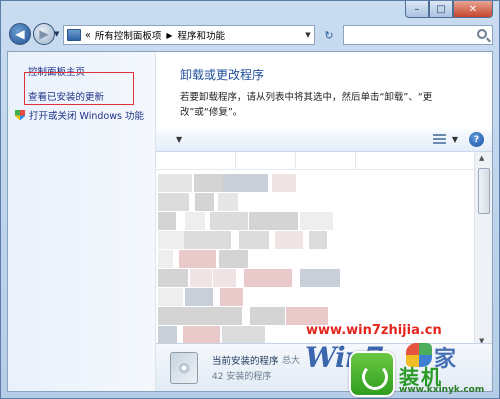  I want to click on page-description: 若要卸载程序，请从列表中将其选中，然后单击“卸载”、“更改”或“修复”。, so click(306, 105).